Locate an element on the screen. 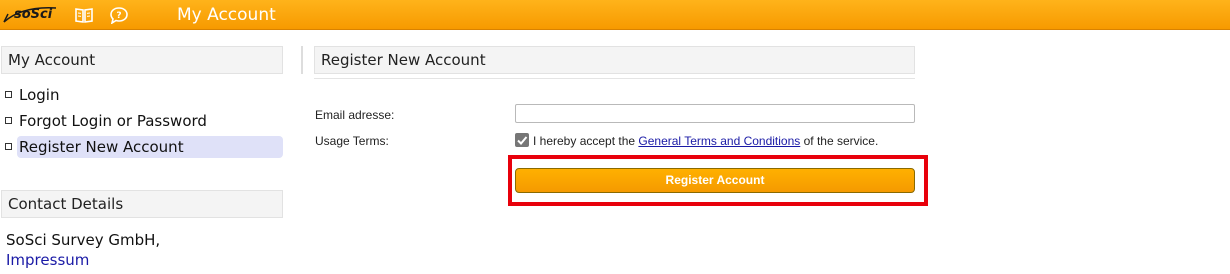  logo-text: soSci is located at coordinates (33, 14).